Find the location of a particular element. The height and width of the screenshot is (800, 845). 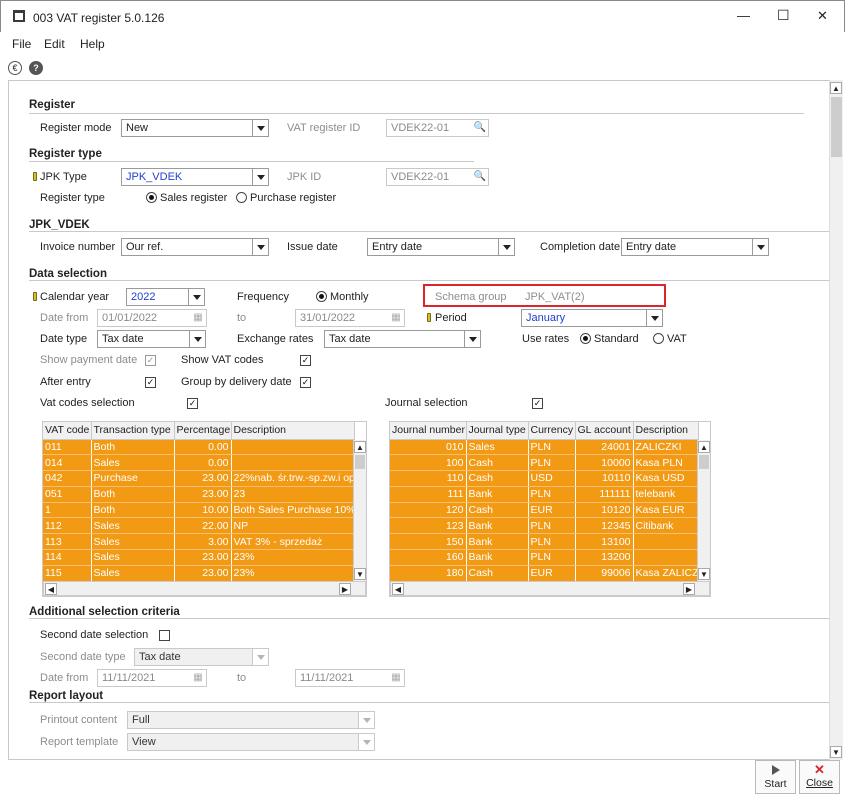

date-to-field: 31/01/2022 ▦ is located at coordinates (350, 318).